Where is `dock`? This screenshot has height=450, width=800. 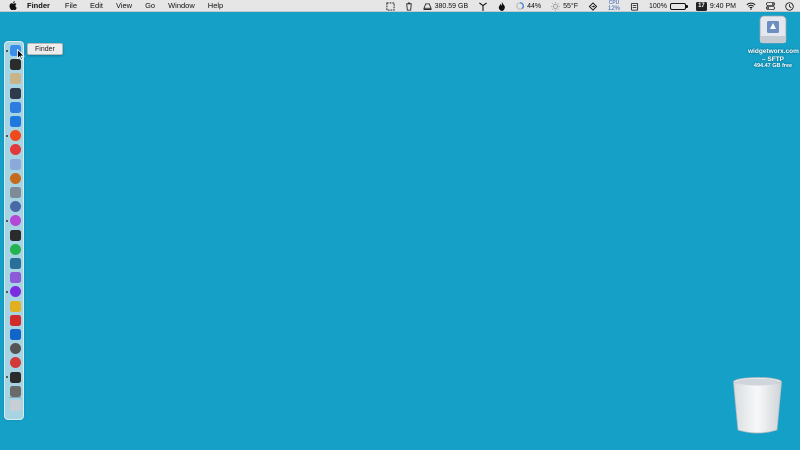
dock is located at coordinates (14, 230).